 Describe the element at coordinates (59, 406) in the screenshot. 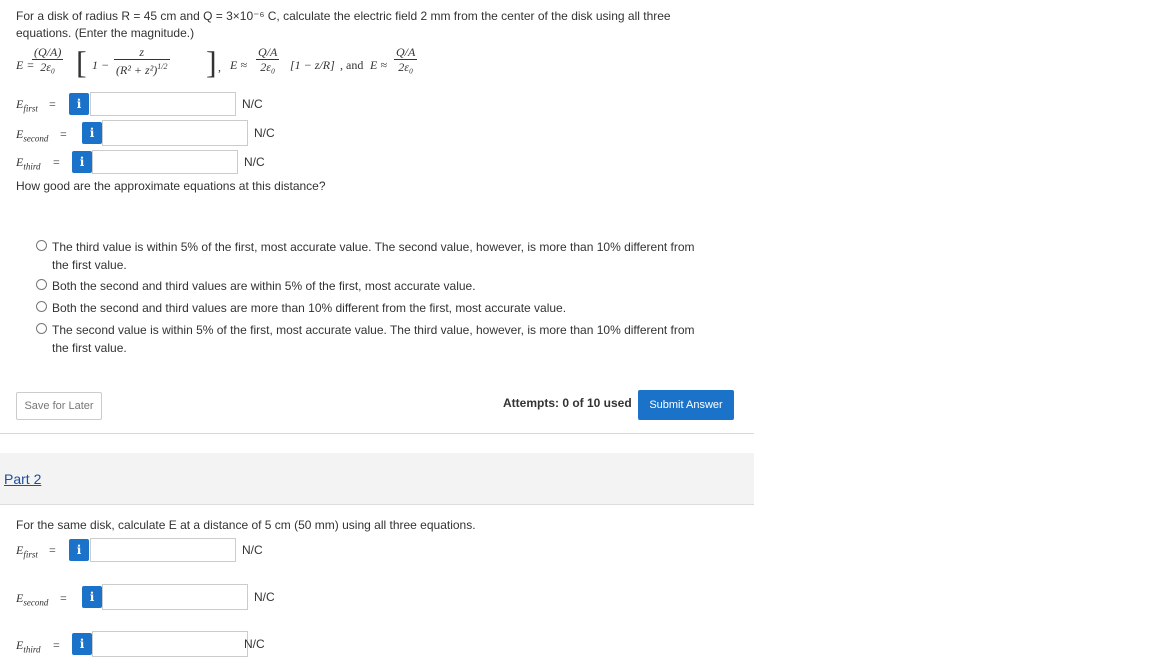

I see `save-for-later-button: Save for Later` at that location.